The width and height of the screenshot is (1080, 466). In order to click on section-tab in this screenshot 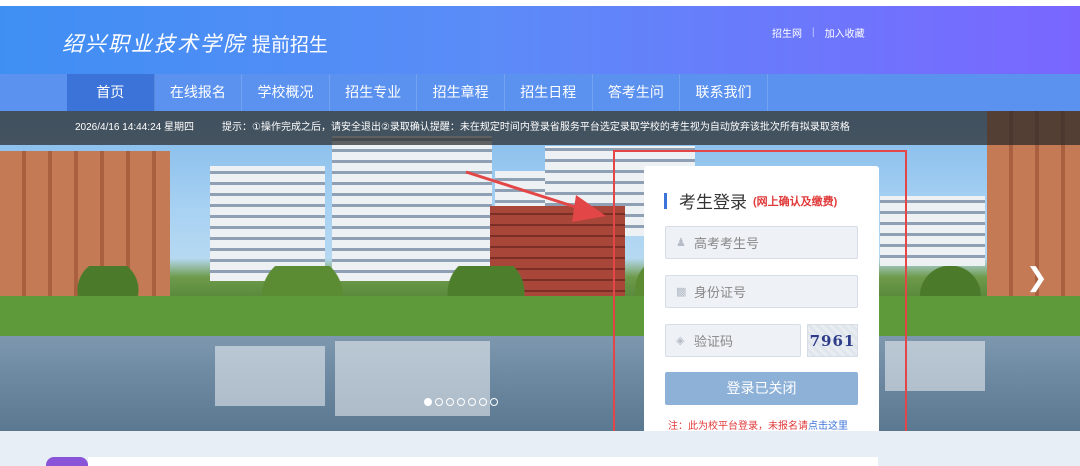, I will do `click(67, 461)`.